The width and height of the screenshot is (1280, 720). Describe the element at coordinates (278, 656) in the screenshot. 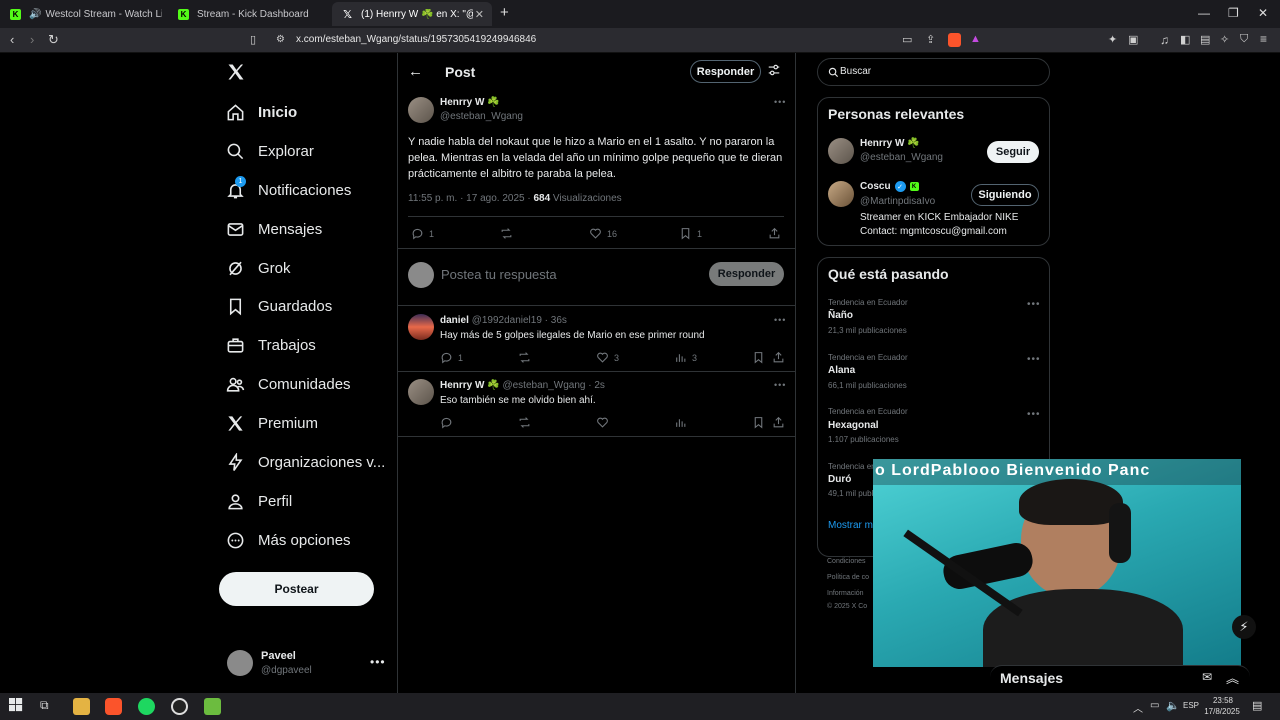

I see `account-name: Paveel` at that location.